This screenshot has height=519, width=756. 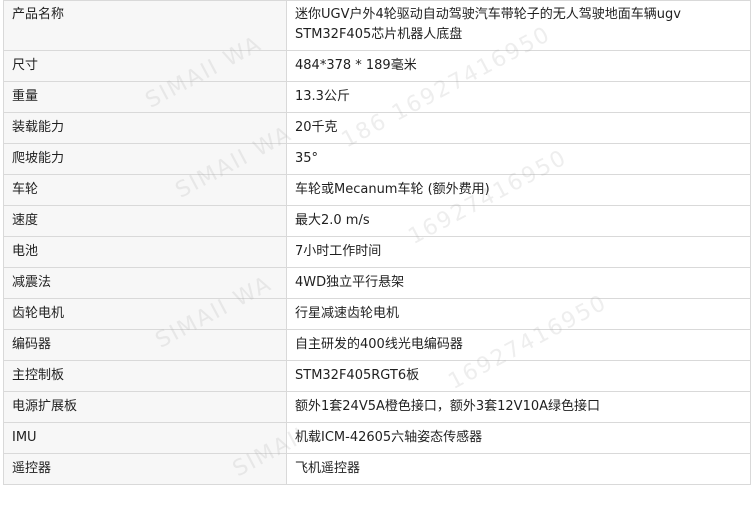 I want to click on spec-value: 35°, so click(x=518, y=159).